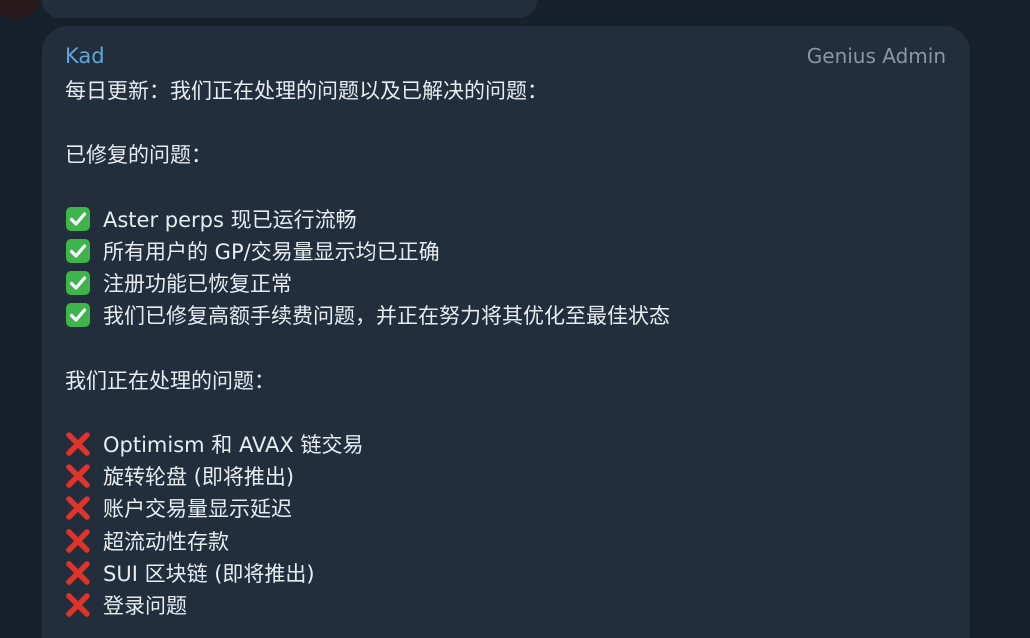 The width and height of the screenshot is (1030, 638). I want to click on working-section-title: 我们正在处理的问题：, so click(170, 380).